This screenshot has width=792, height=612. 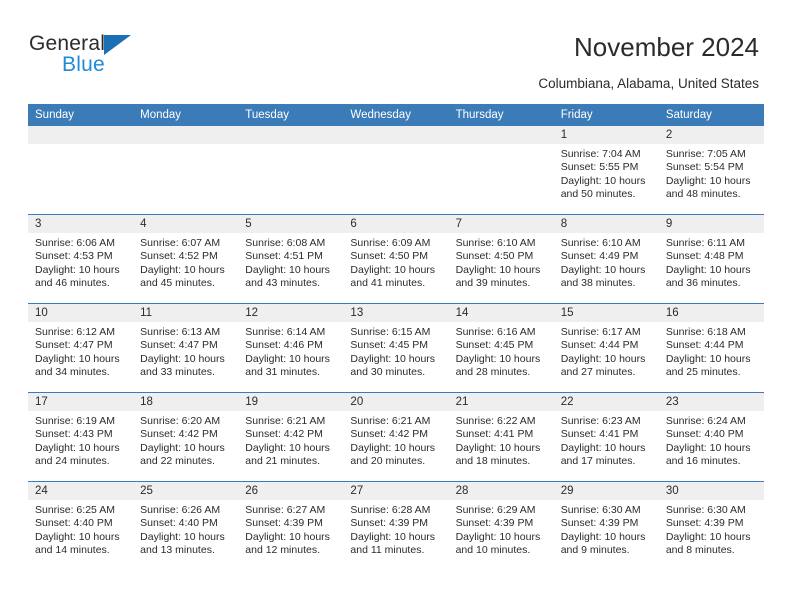 What do you see at coordinates (182, 454) in the screenshot?
I see `daylight-text: Daylight: 10 hours and 22 minutes.` at bounding box center [182, 454].